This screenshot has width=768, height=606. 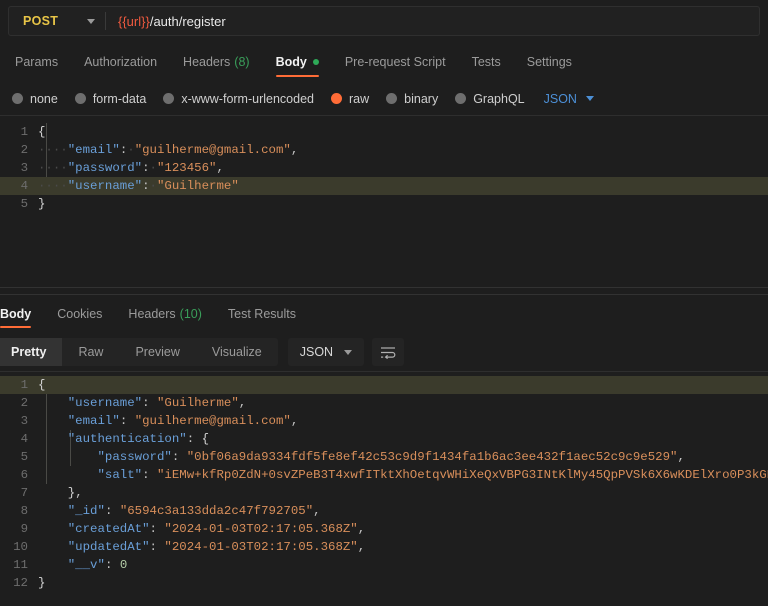 I want to click on body-type-radio-none: none, so click(x=35, y=99).